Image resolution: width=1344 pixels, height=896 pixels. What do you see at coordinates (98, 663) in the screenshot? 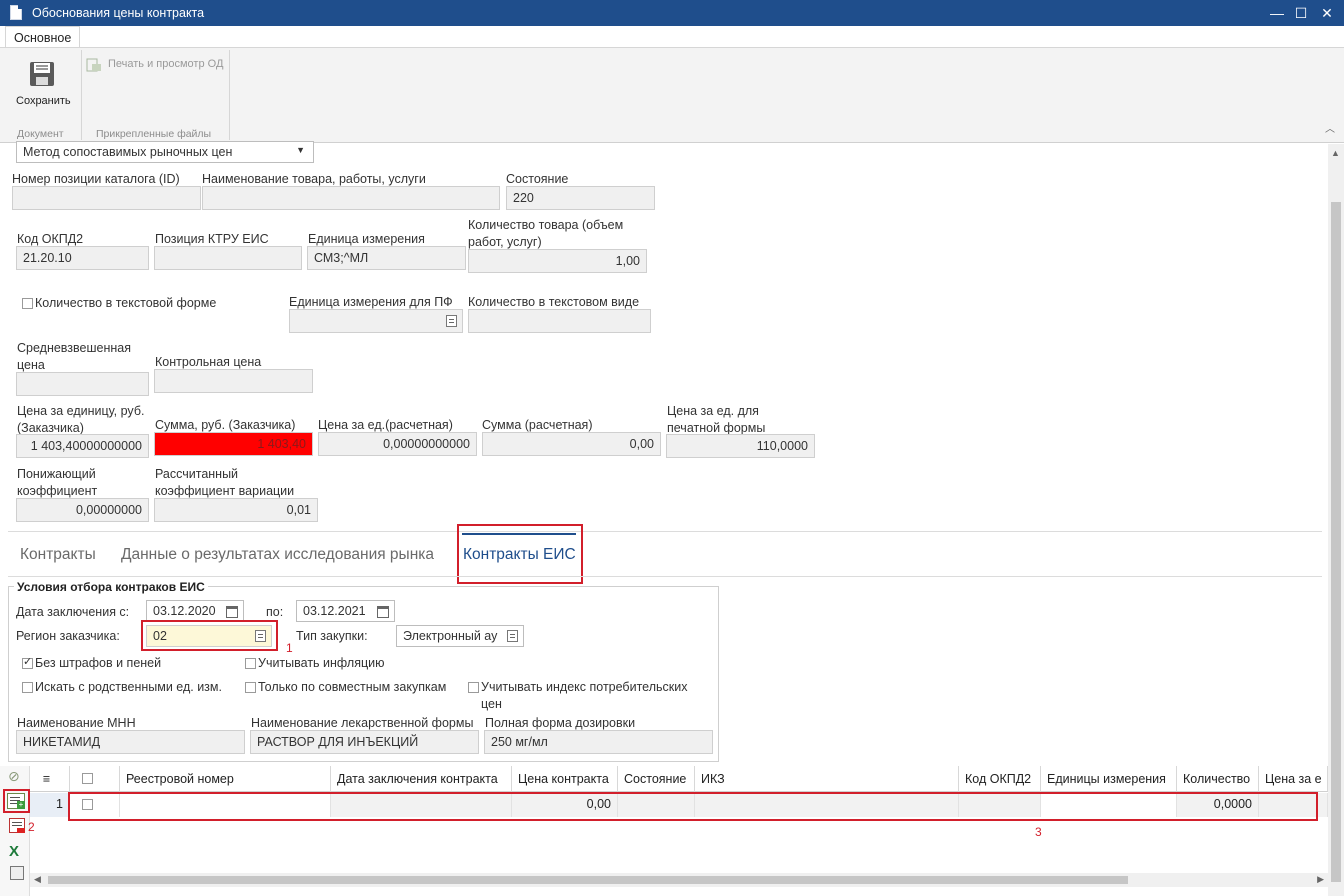
I see `no-penalties-label: Без штрафов и пеней` at bounding box center [98, 663].